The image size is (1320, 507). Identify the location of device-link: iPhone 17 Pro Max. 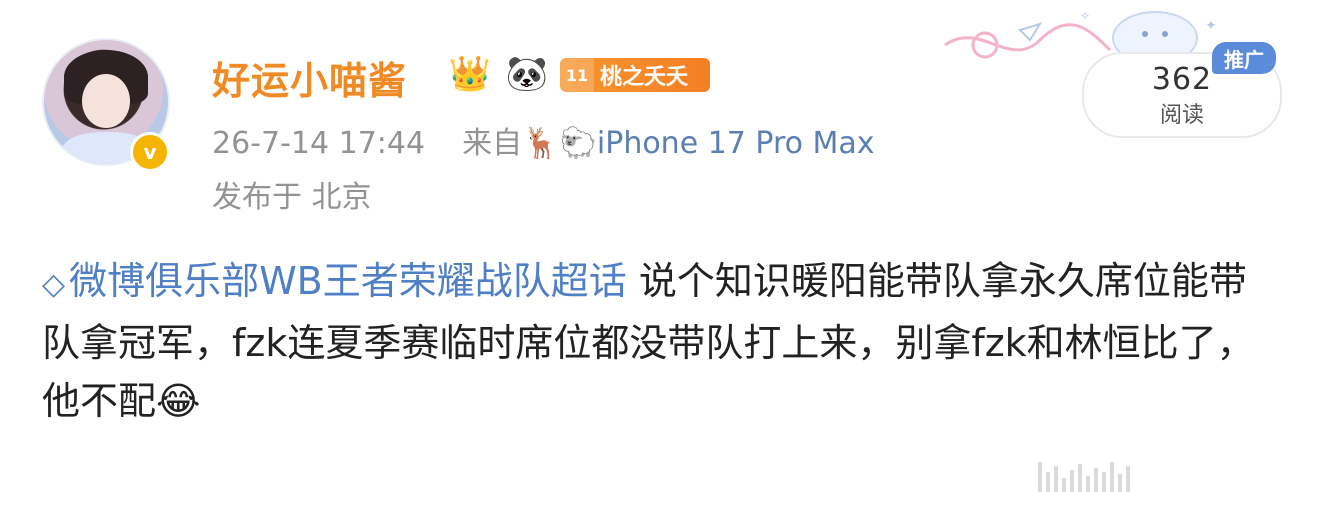
(736, 143).